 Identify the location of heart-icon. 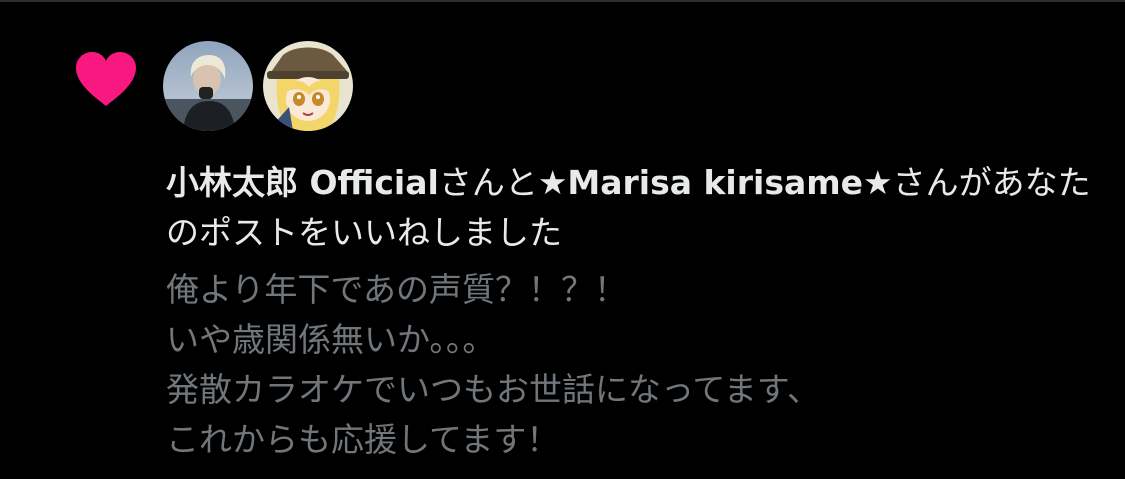
(106, 79).